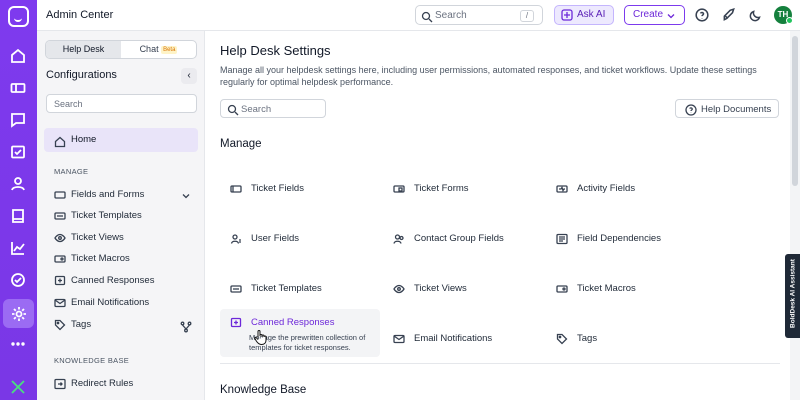  I want to click on ai-assistant-label: BoldDesk AI Assistant, so click(793, 293).